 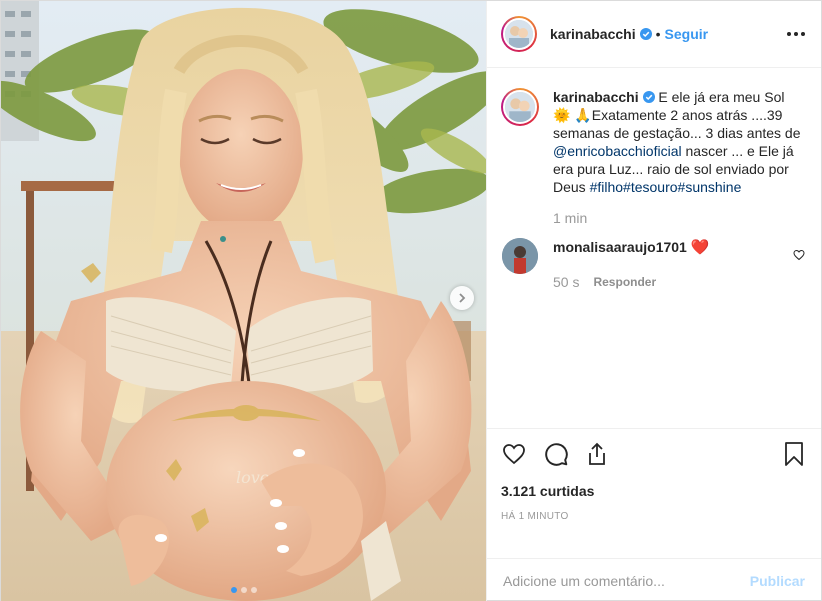 I want to click on commenter-avatar, so click(x=520, y=256).